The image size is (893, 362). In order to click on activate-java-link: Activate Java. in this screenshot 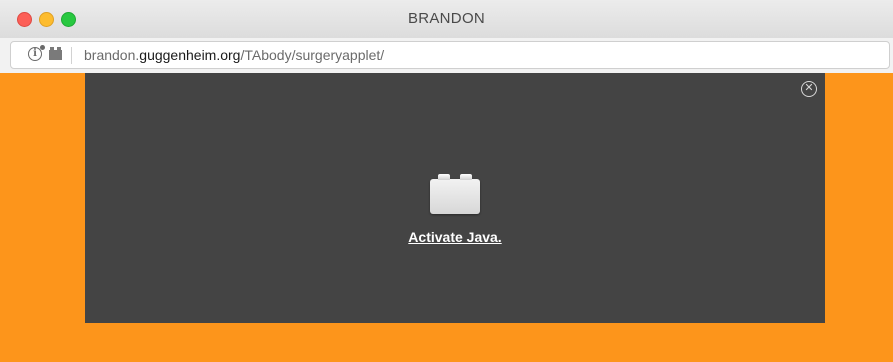, I will do `click(455, 237)`.